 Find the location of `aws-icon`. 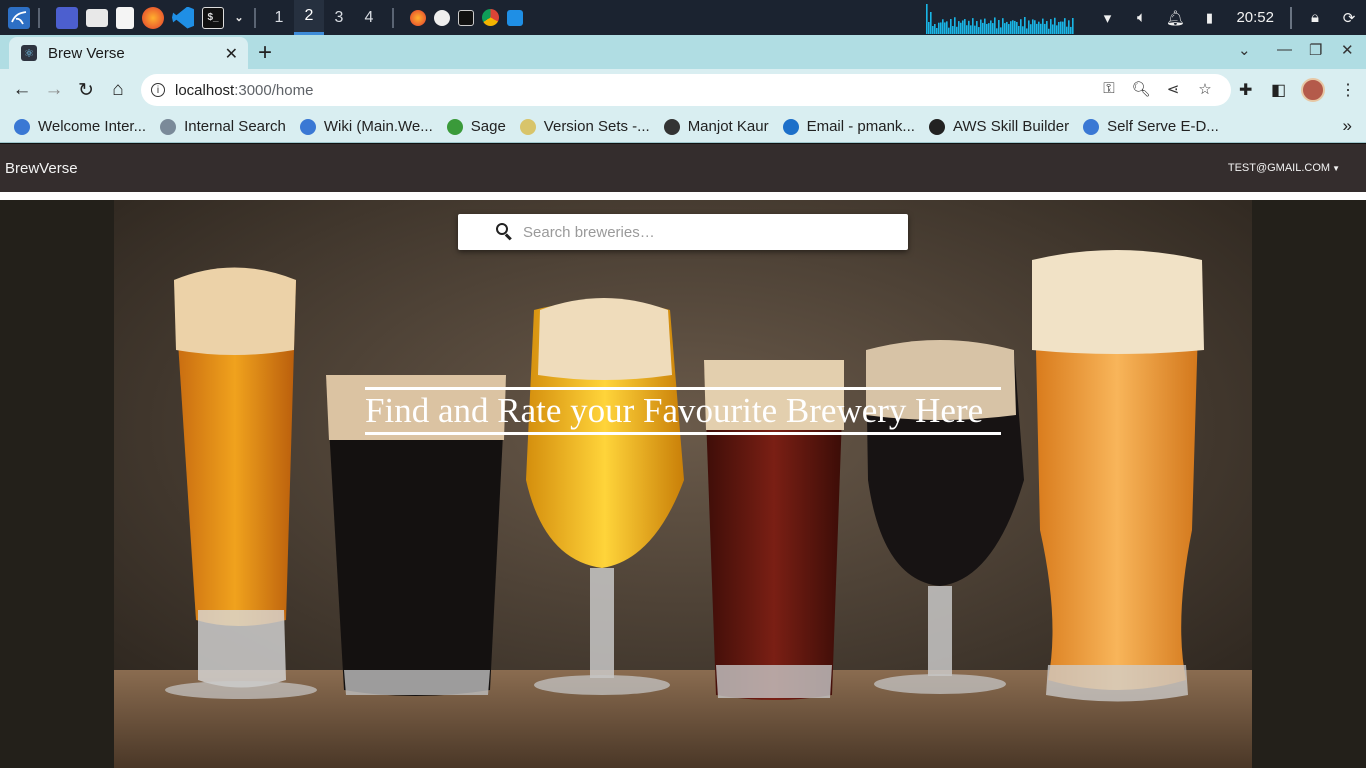

aws-icon is located at coordinates (936, 126).